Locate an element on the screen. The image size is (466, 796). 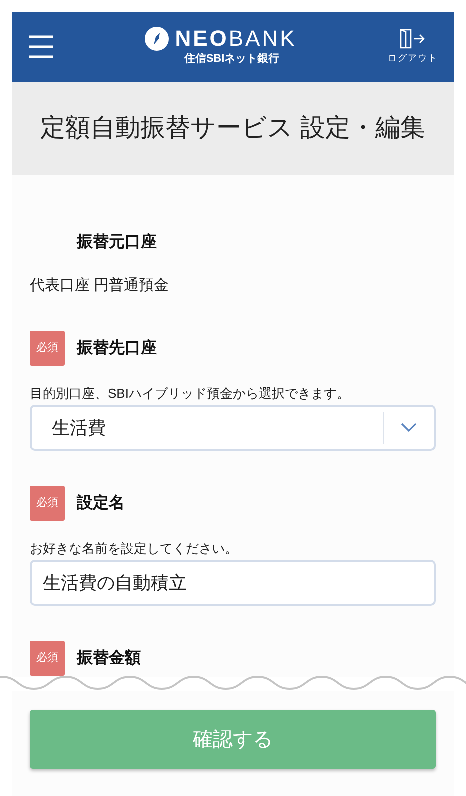
field-value: 代表口座 円普通預金 is located at coordinates (100, 286).